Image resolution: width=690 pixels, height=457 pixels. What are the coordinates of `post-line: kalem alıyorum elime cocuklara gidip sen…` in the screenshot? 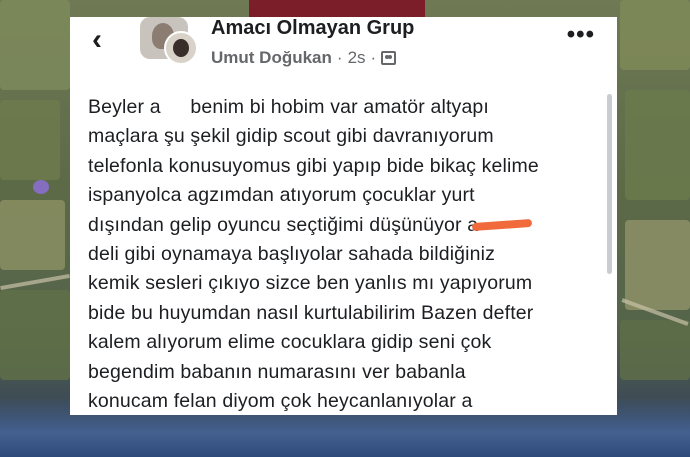 It's located at (290, 342).